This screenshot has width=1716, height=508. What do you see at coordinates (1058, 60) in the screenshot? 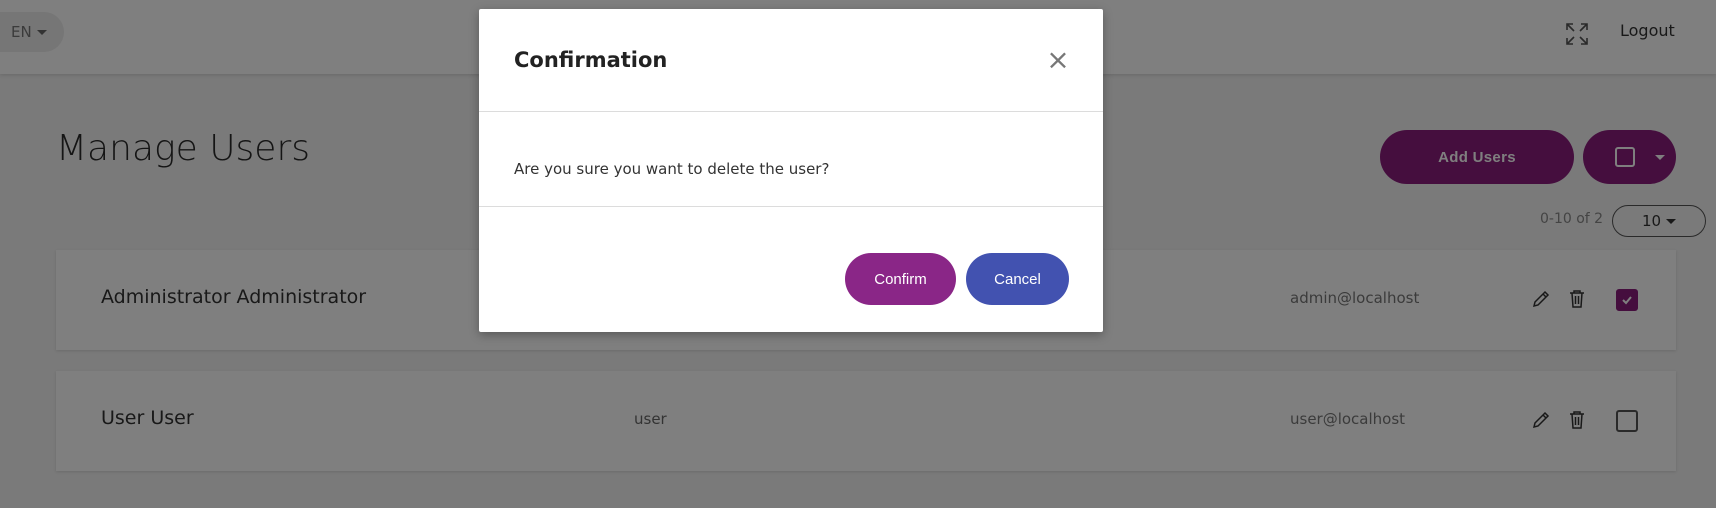
I see `close-icon: ×` at bounding box center [1058, 60].